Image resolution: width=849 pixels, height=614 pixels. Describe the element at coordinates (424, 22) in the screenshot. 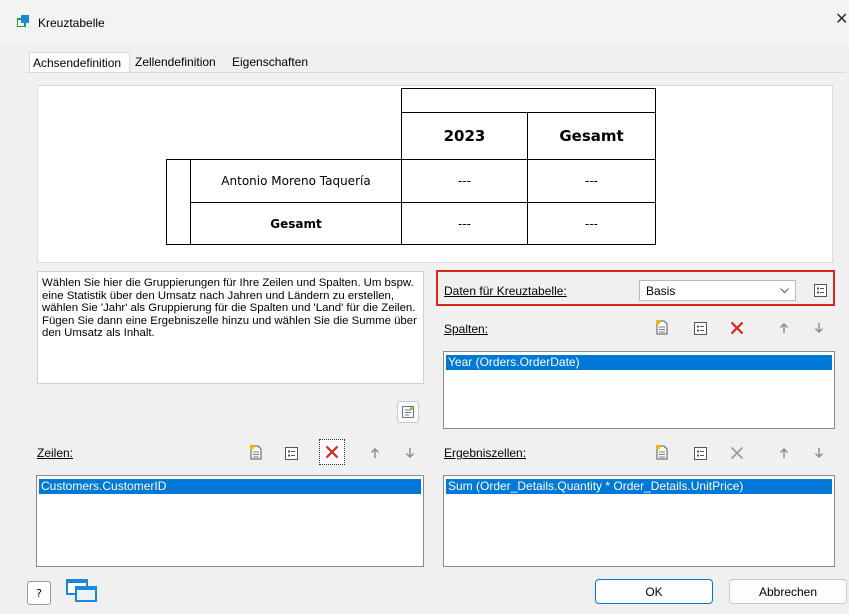

I see `title-bar` at that location.